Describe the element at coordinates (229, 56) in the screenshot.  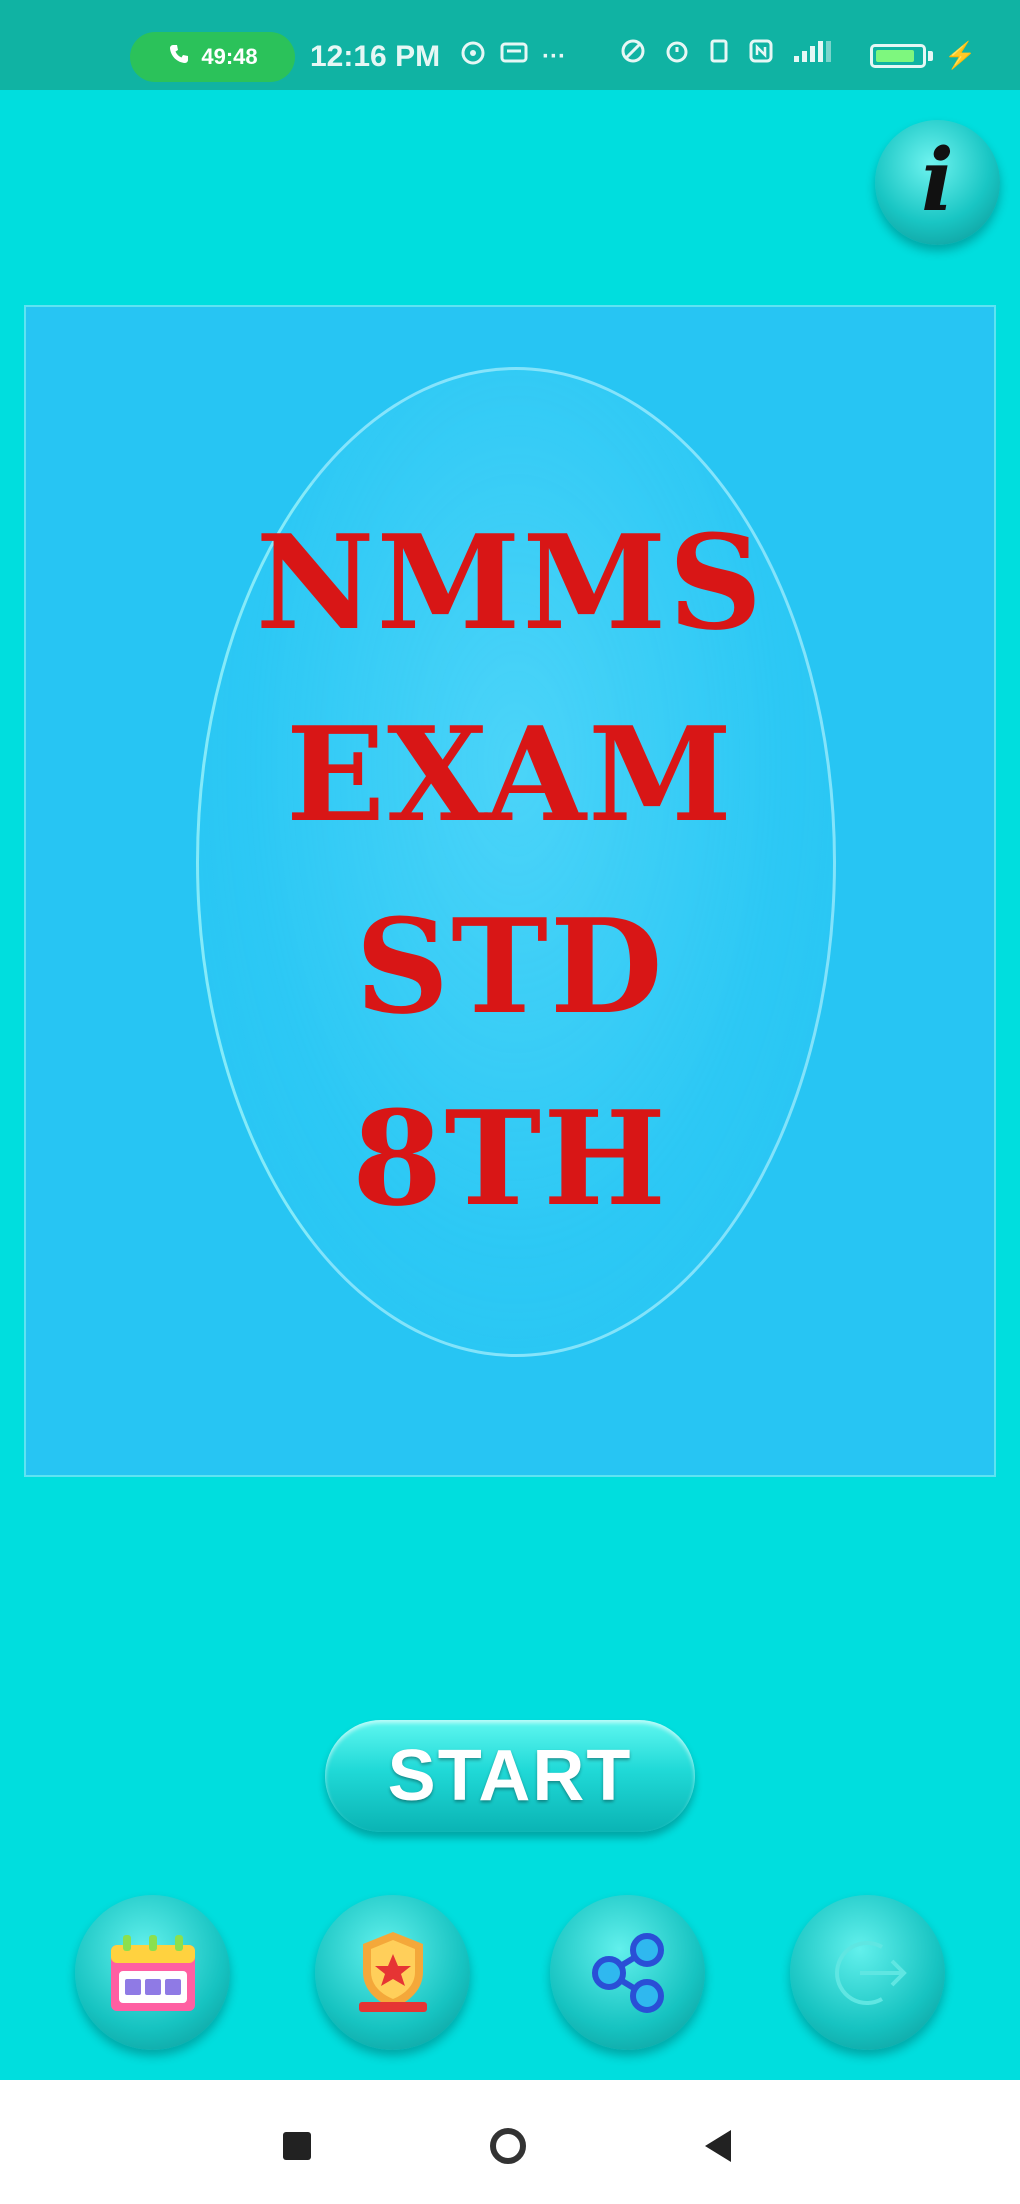
I see `call-duration: 49:48` at that location.